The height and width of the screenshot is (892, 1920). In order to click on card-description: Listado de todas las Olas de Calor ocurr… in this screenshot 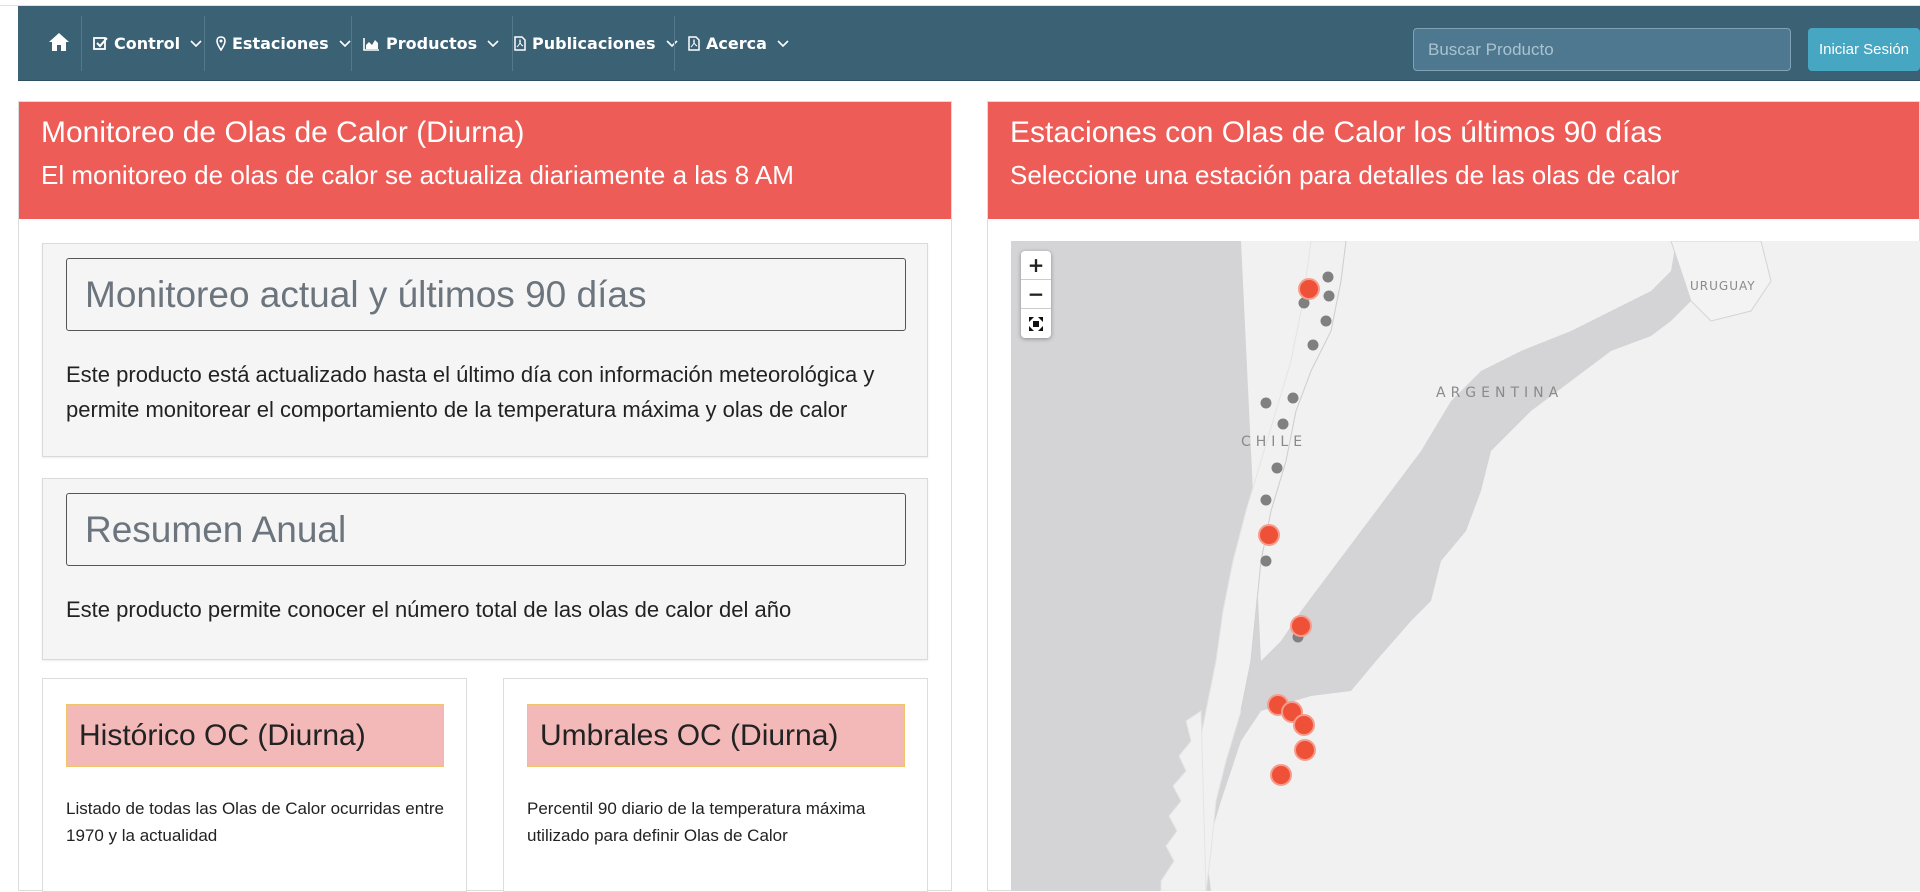, I will do `click(261, 822)`.